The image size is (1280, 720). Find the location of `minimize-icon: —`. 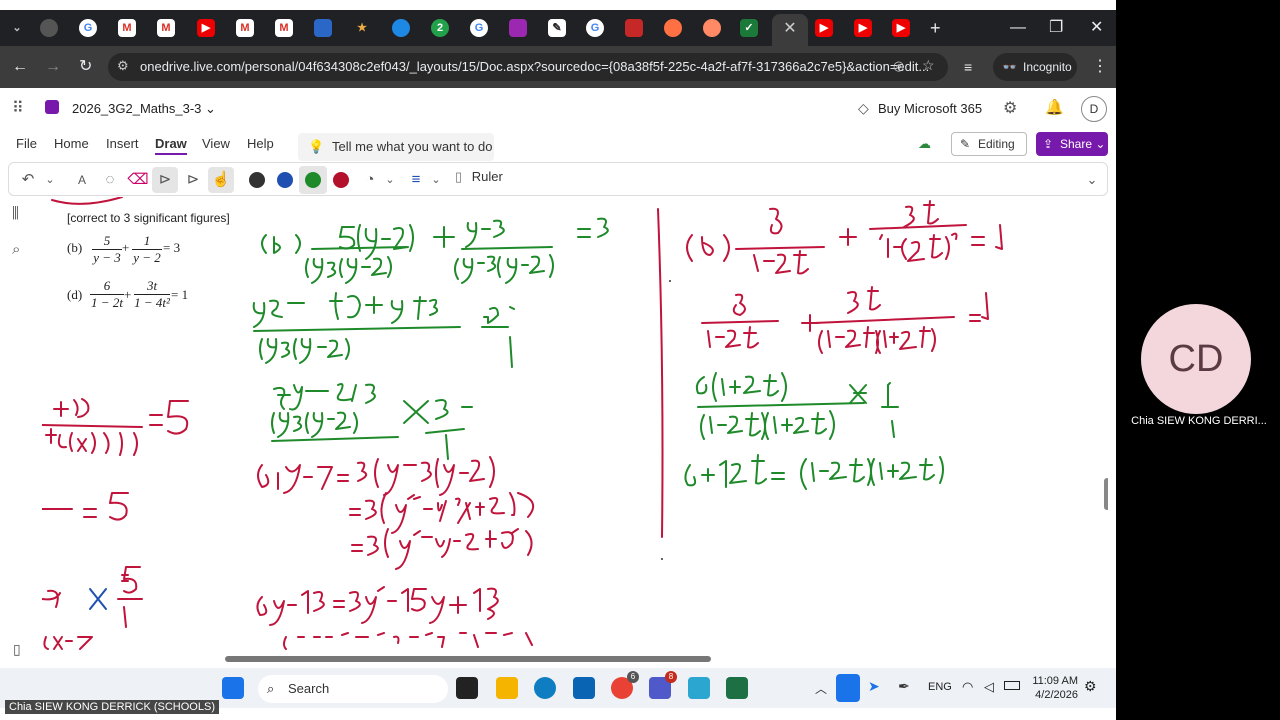

minimize-icon: — is located at coordinates (1018, 28).